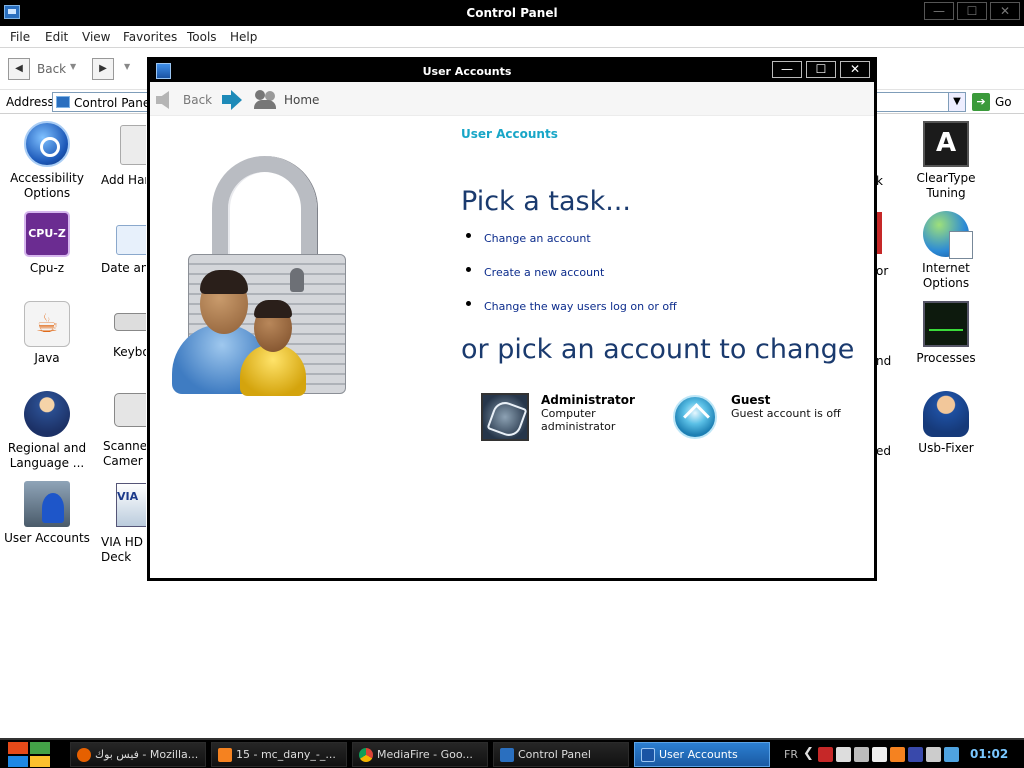 This screenshot has height=768, width=1024. I want to click on safely-remove-icon, so click(879, 754).